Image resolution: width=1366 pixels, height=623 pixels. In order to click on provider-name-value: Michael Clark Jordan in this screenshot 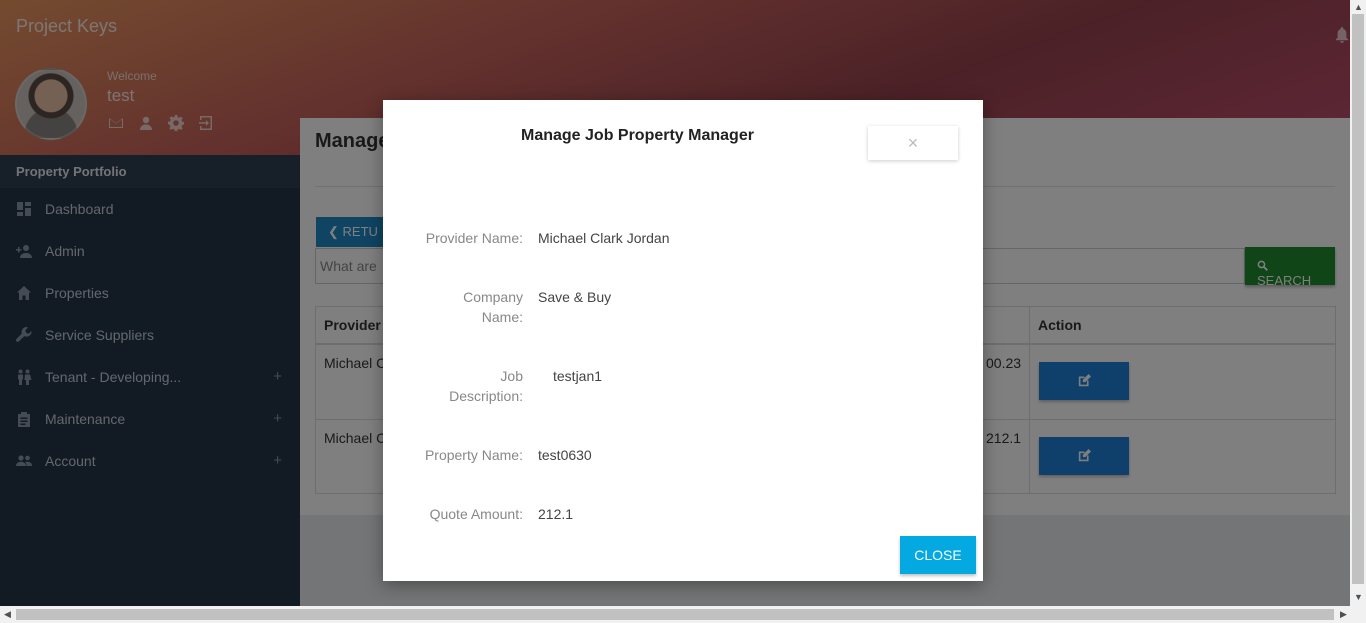, I will do `click(604, 238)`.